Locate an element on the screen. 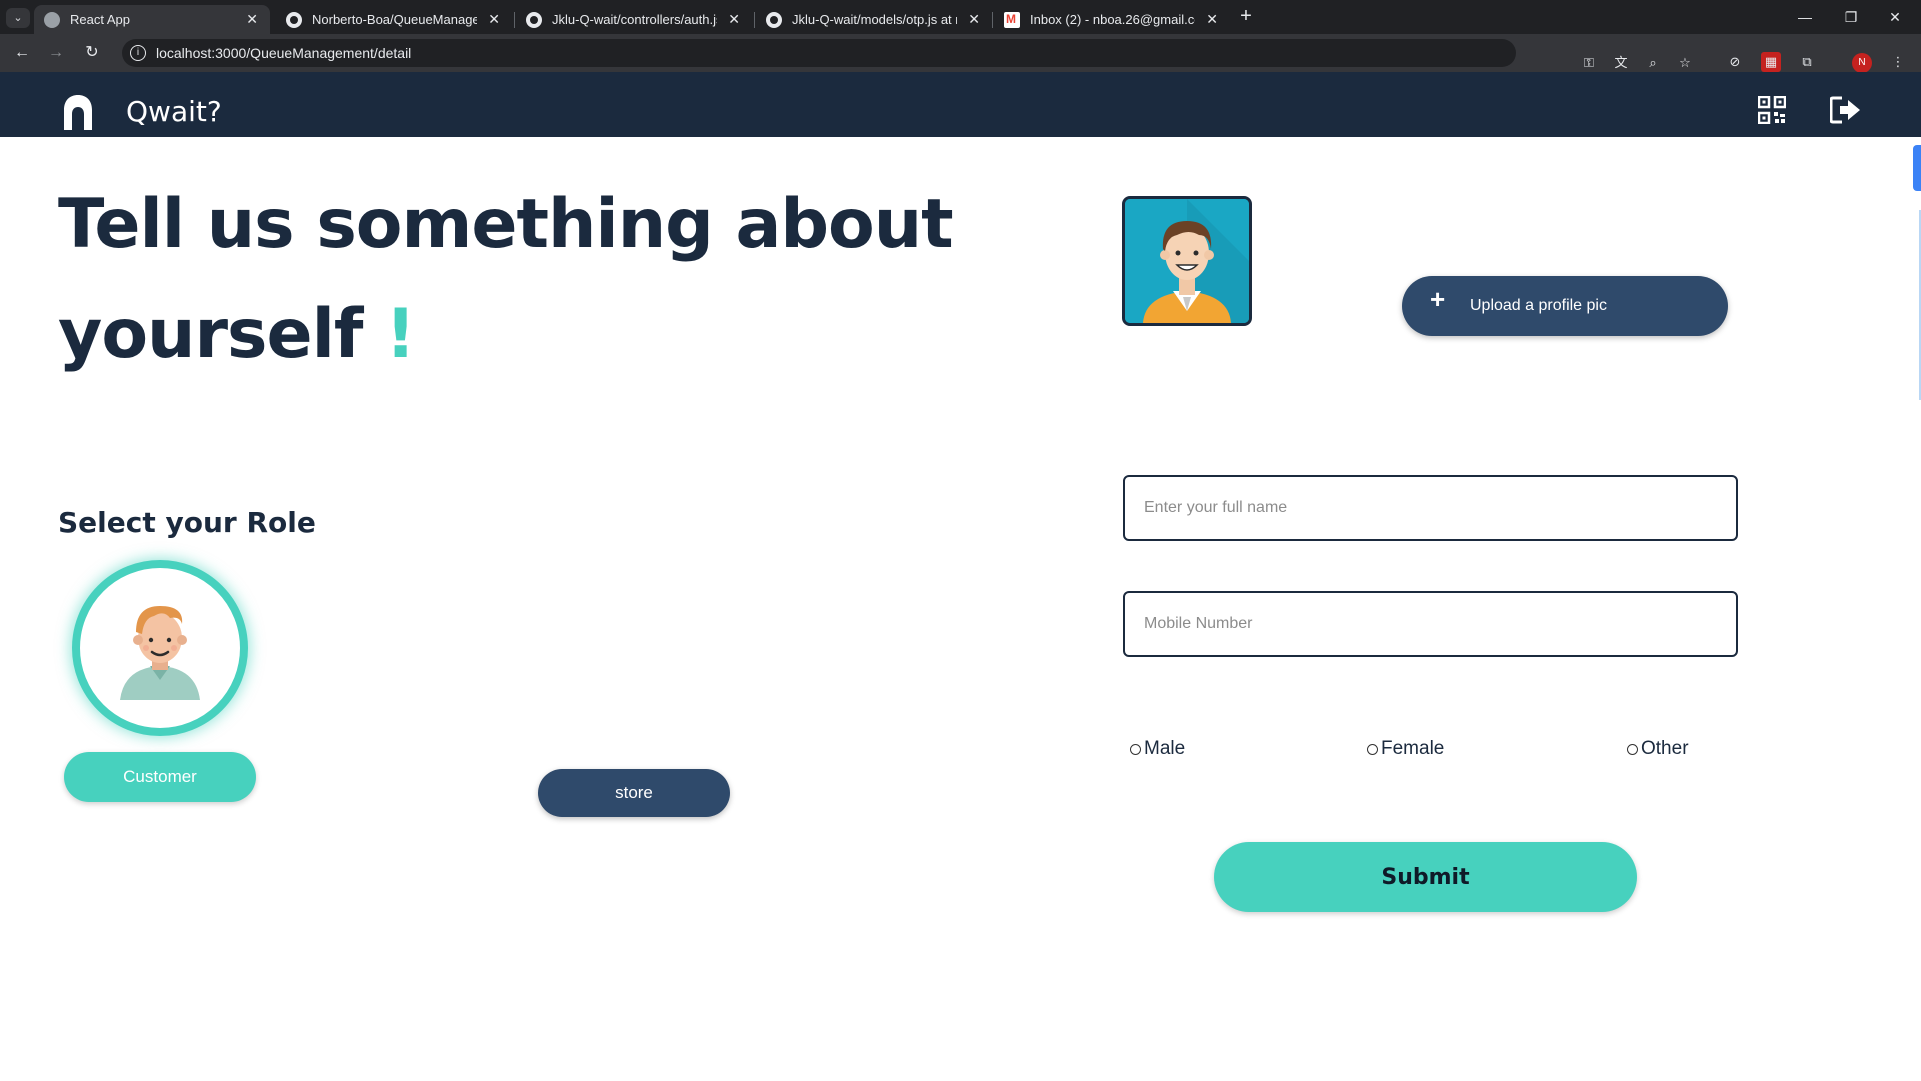  plus-icon: + is located at coordinates (1438, 299).